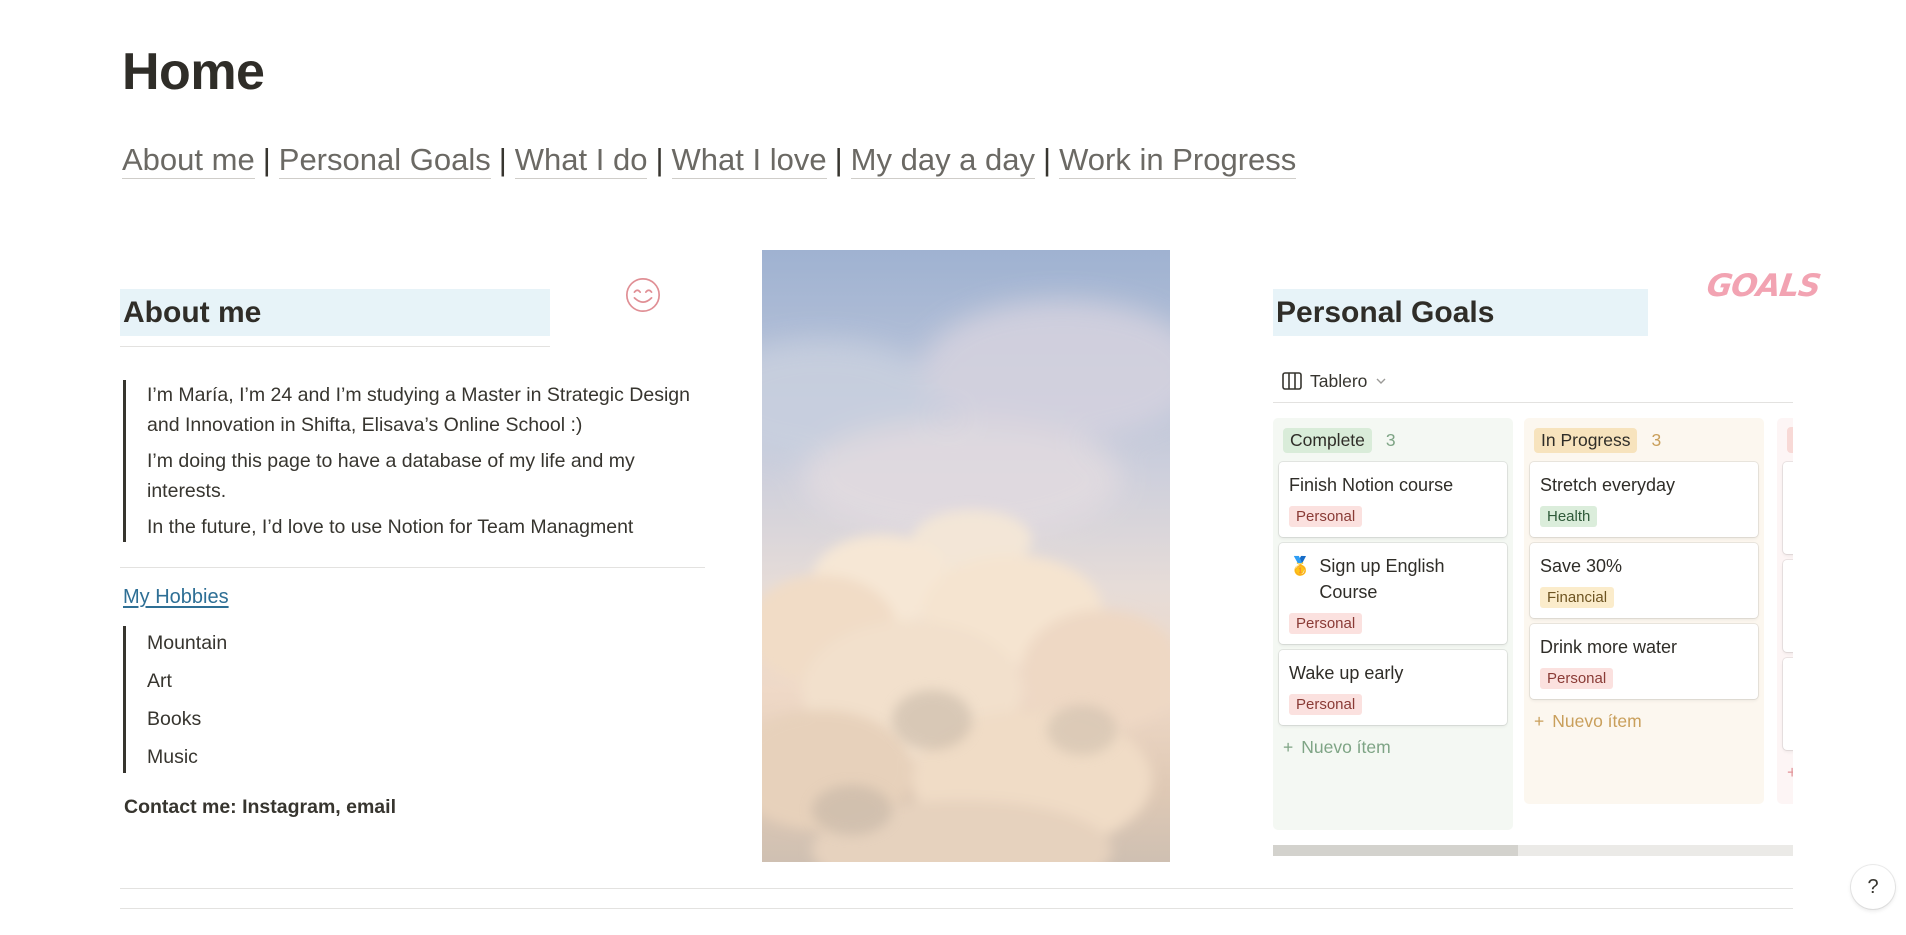  What do you see at coordinates (1608, 485) in the screenshot?
I see `card-title-text: Stretch everyday` at bounding box center [1608, 485].